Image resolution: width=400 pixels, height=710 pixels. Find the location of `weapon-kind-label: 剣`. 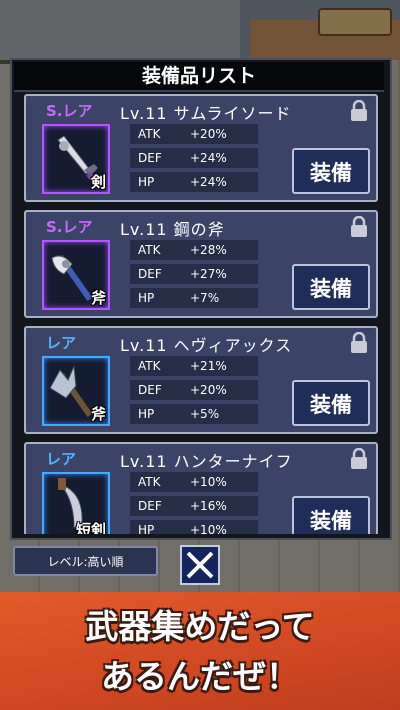

weapon-kind-label: 剣 is located at coordinates (98, 182).